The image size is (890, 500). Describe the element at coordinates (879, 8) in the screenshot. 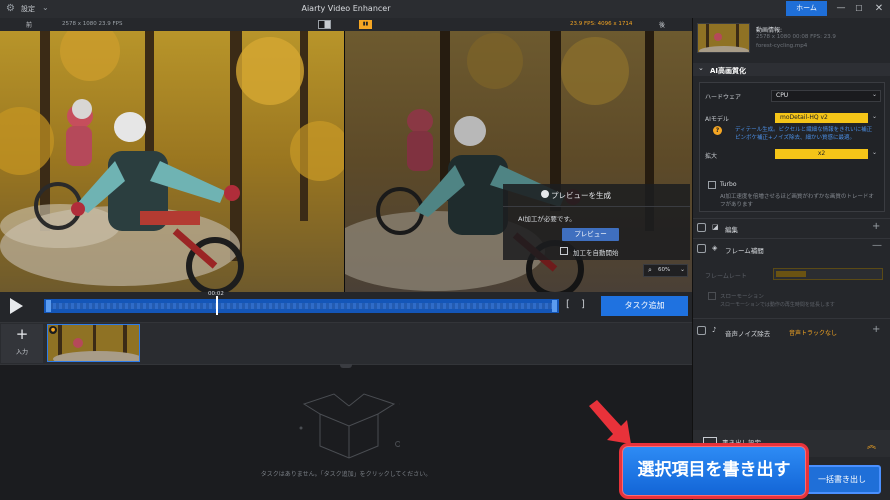

I see `close-icon: ✕` at that location.